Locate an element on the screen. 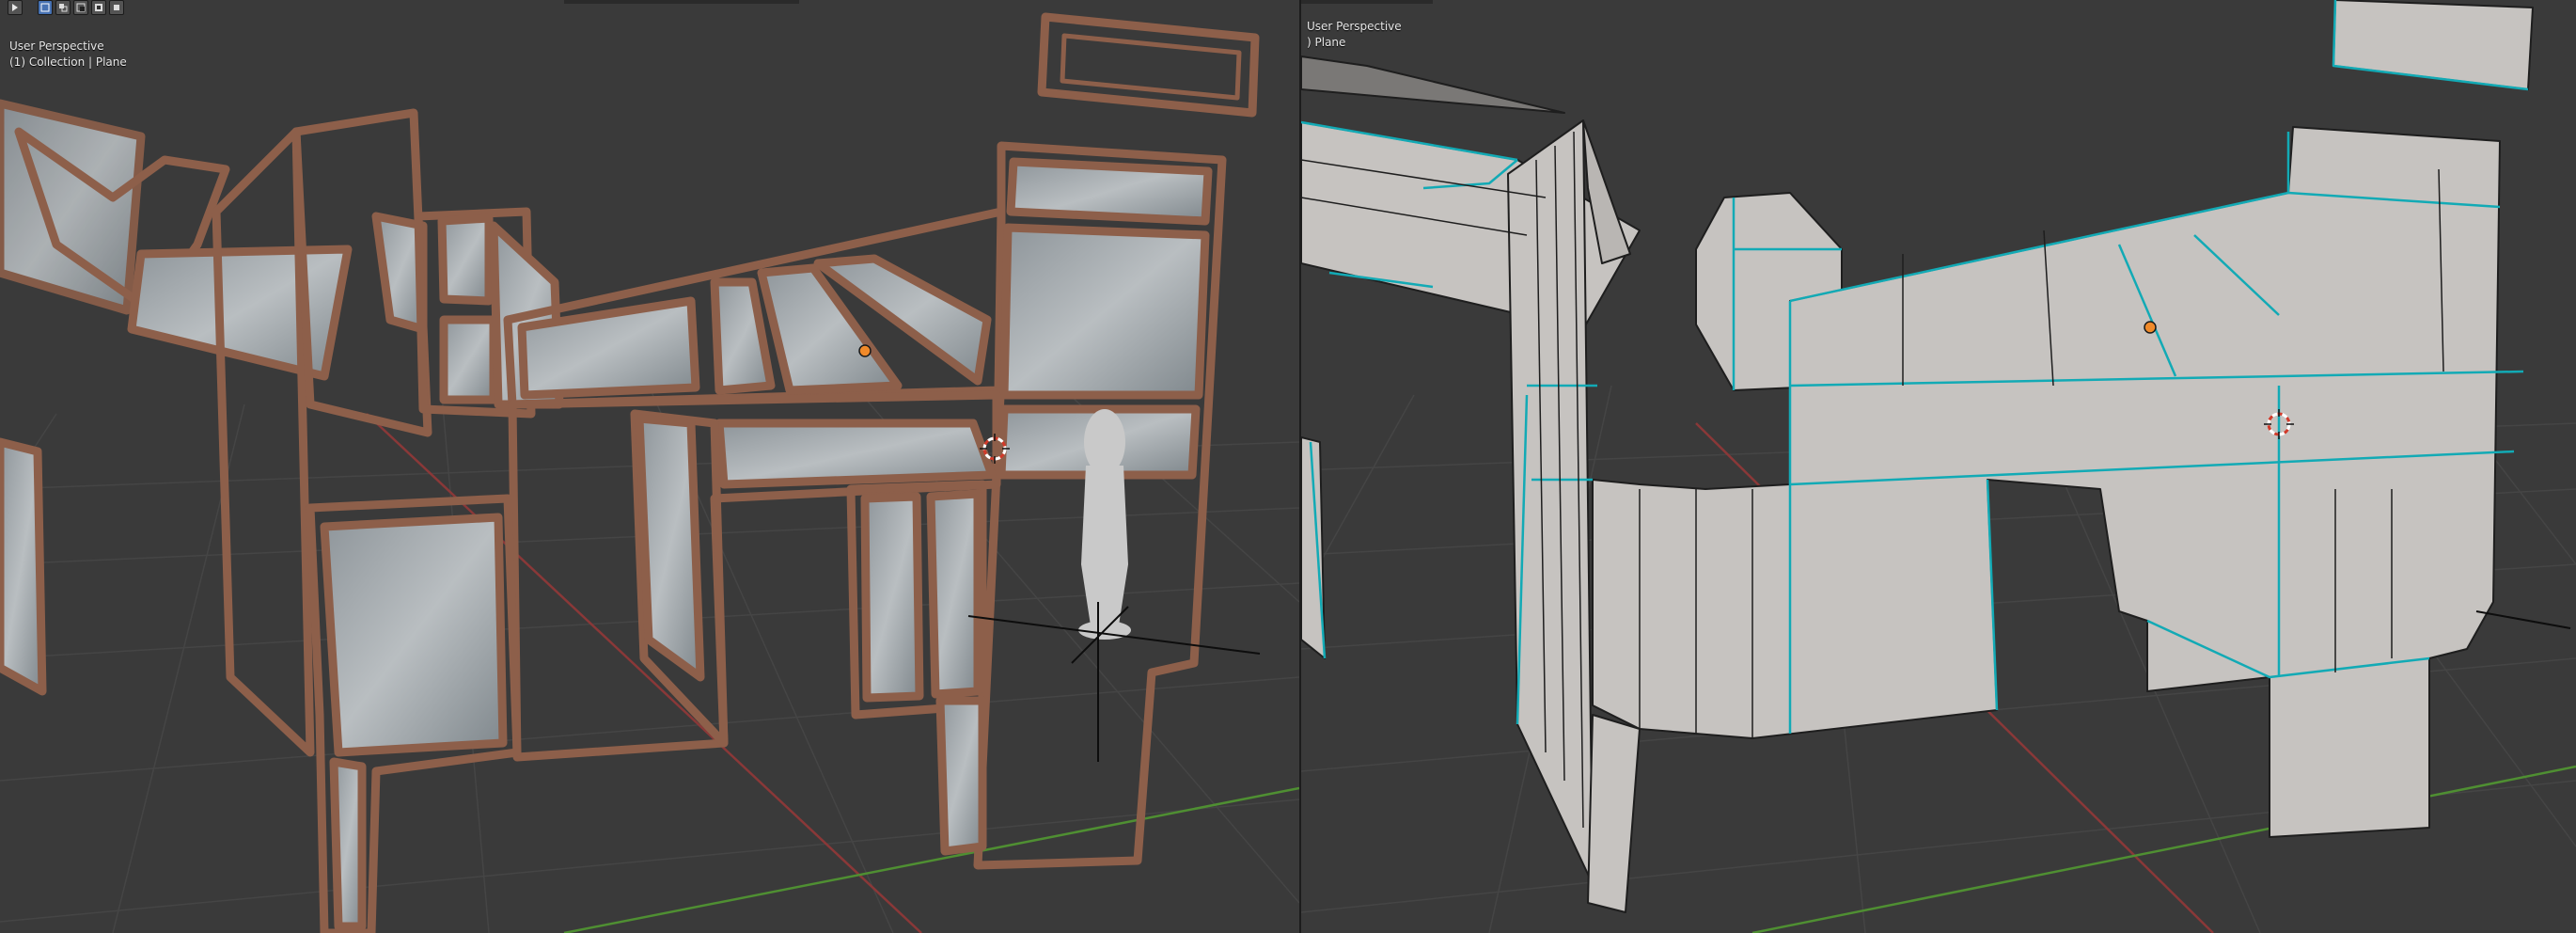 The height and width of the screenshot is (933, 2576). select-box-icon is located at coordinates (46, 7).